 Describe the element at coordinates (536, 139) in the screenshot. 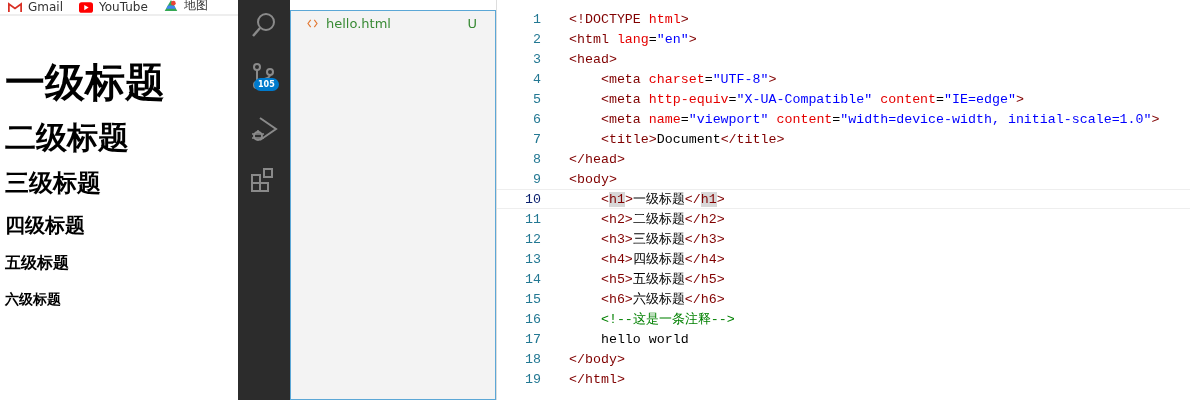

I see `line-number: 7` at that location.